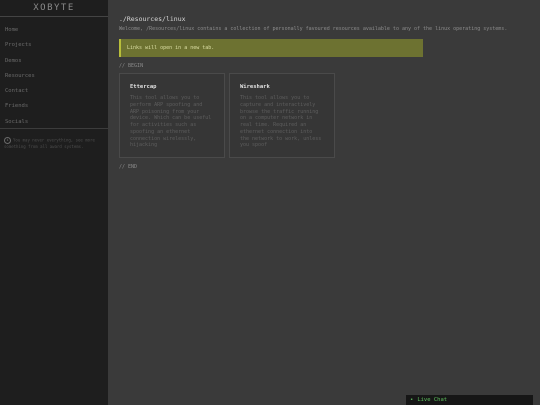 Image resolution: width=540 pixels, height=405 pixels. Describe the element at coordinates (54, 91) in the screenshot. I see `sidebar-item-contact: Contact` at that location.